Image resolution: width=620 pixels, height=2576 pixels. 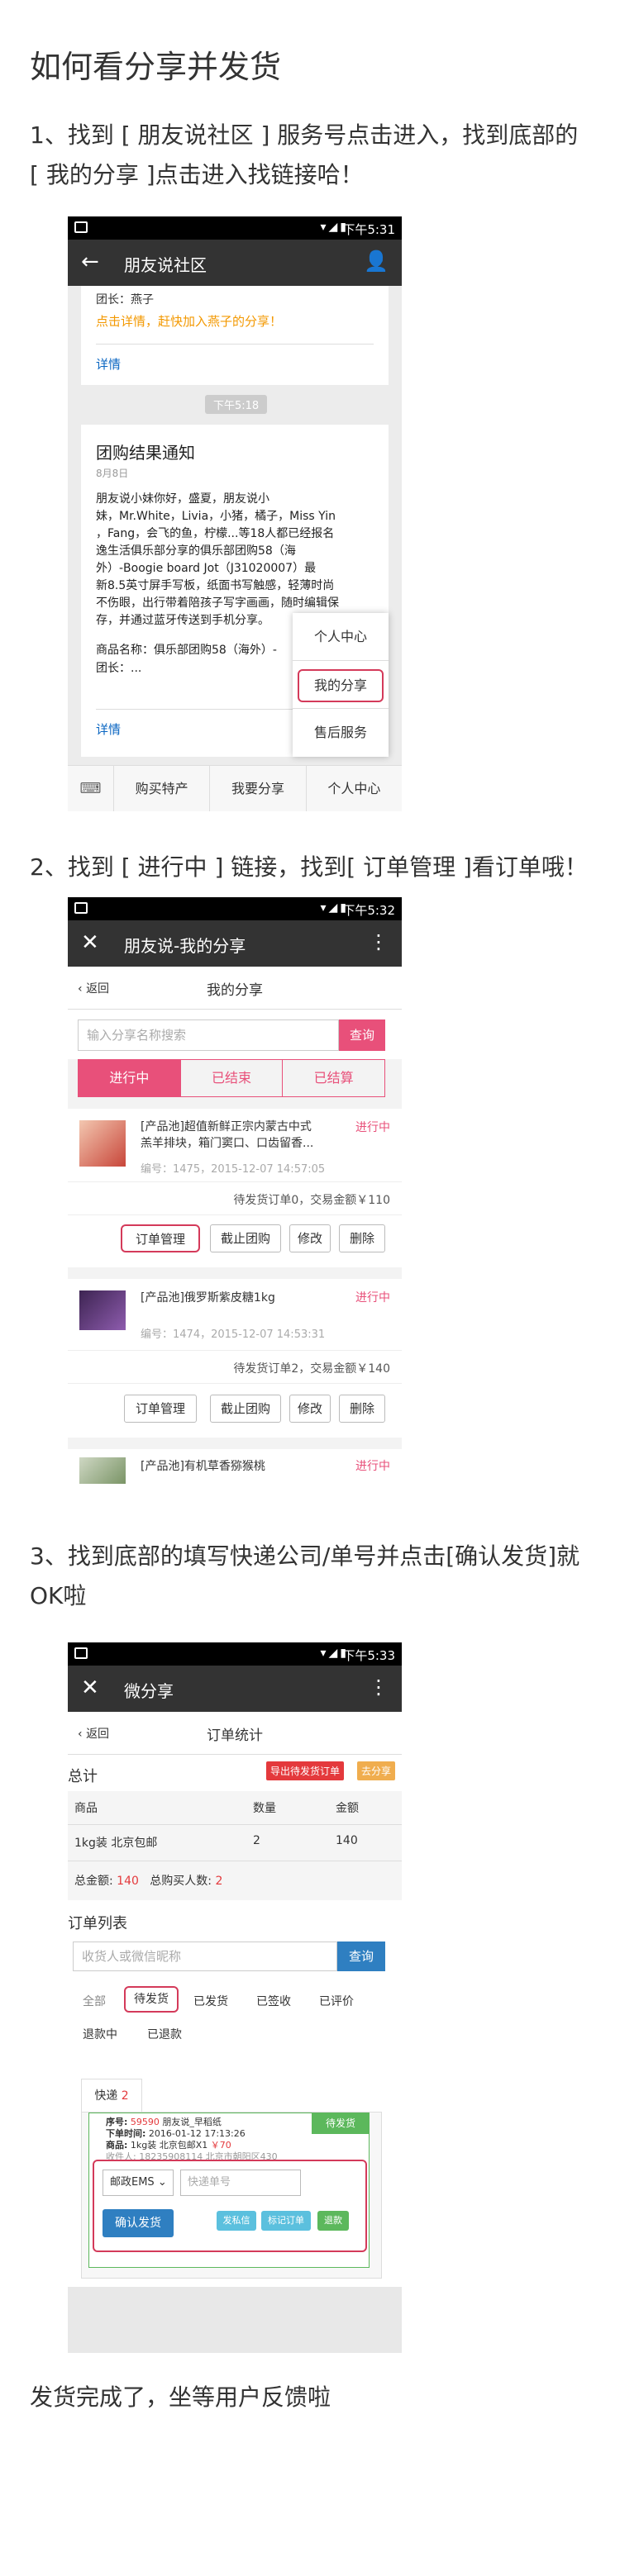 I want to click on message-button: 发私信, so click(x=237, y=2221).